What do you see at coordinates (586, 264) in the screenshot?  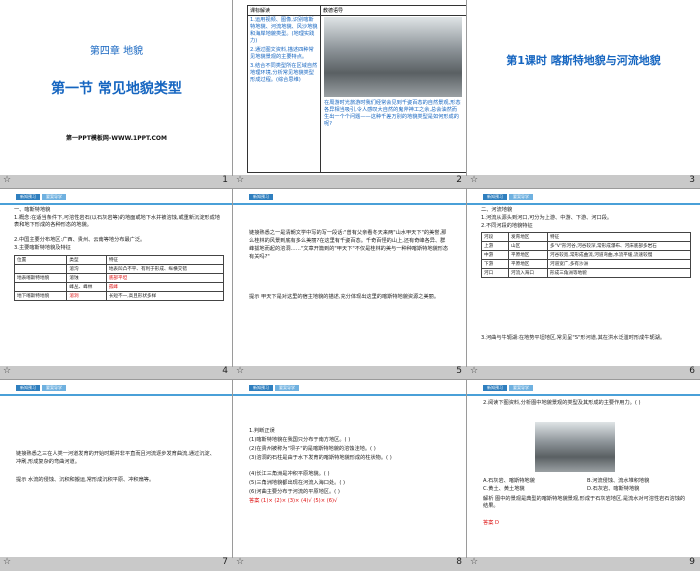 I see `table-row: 下游 平原地区 河道宽广,多有沙洲` at bounding box center [586, 264].